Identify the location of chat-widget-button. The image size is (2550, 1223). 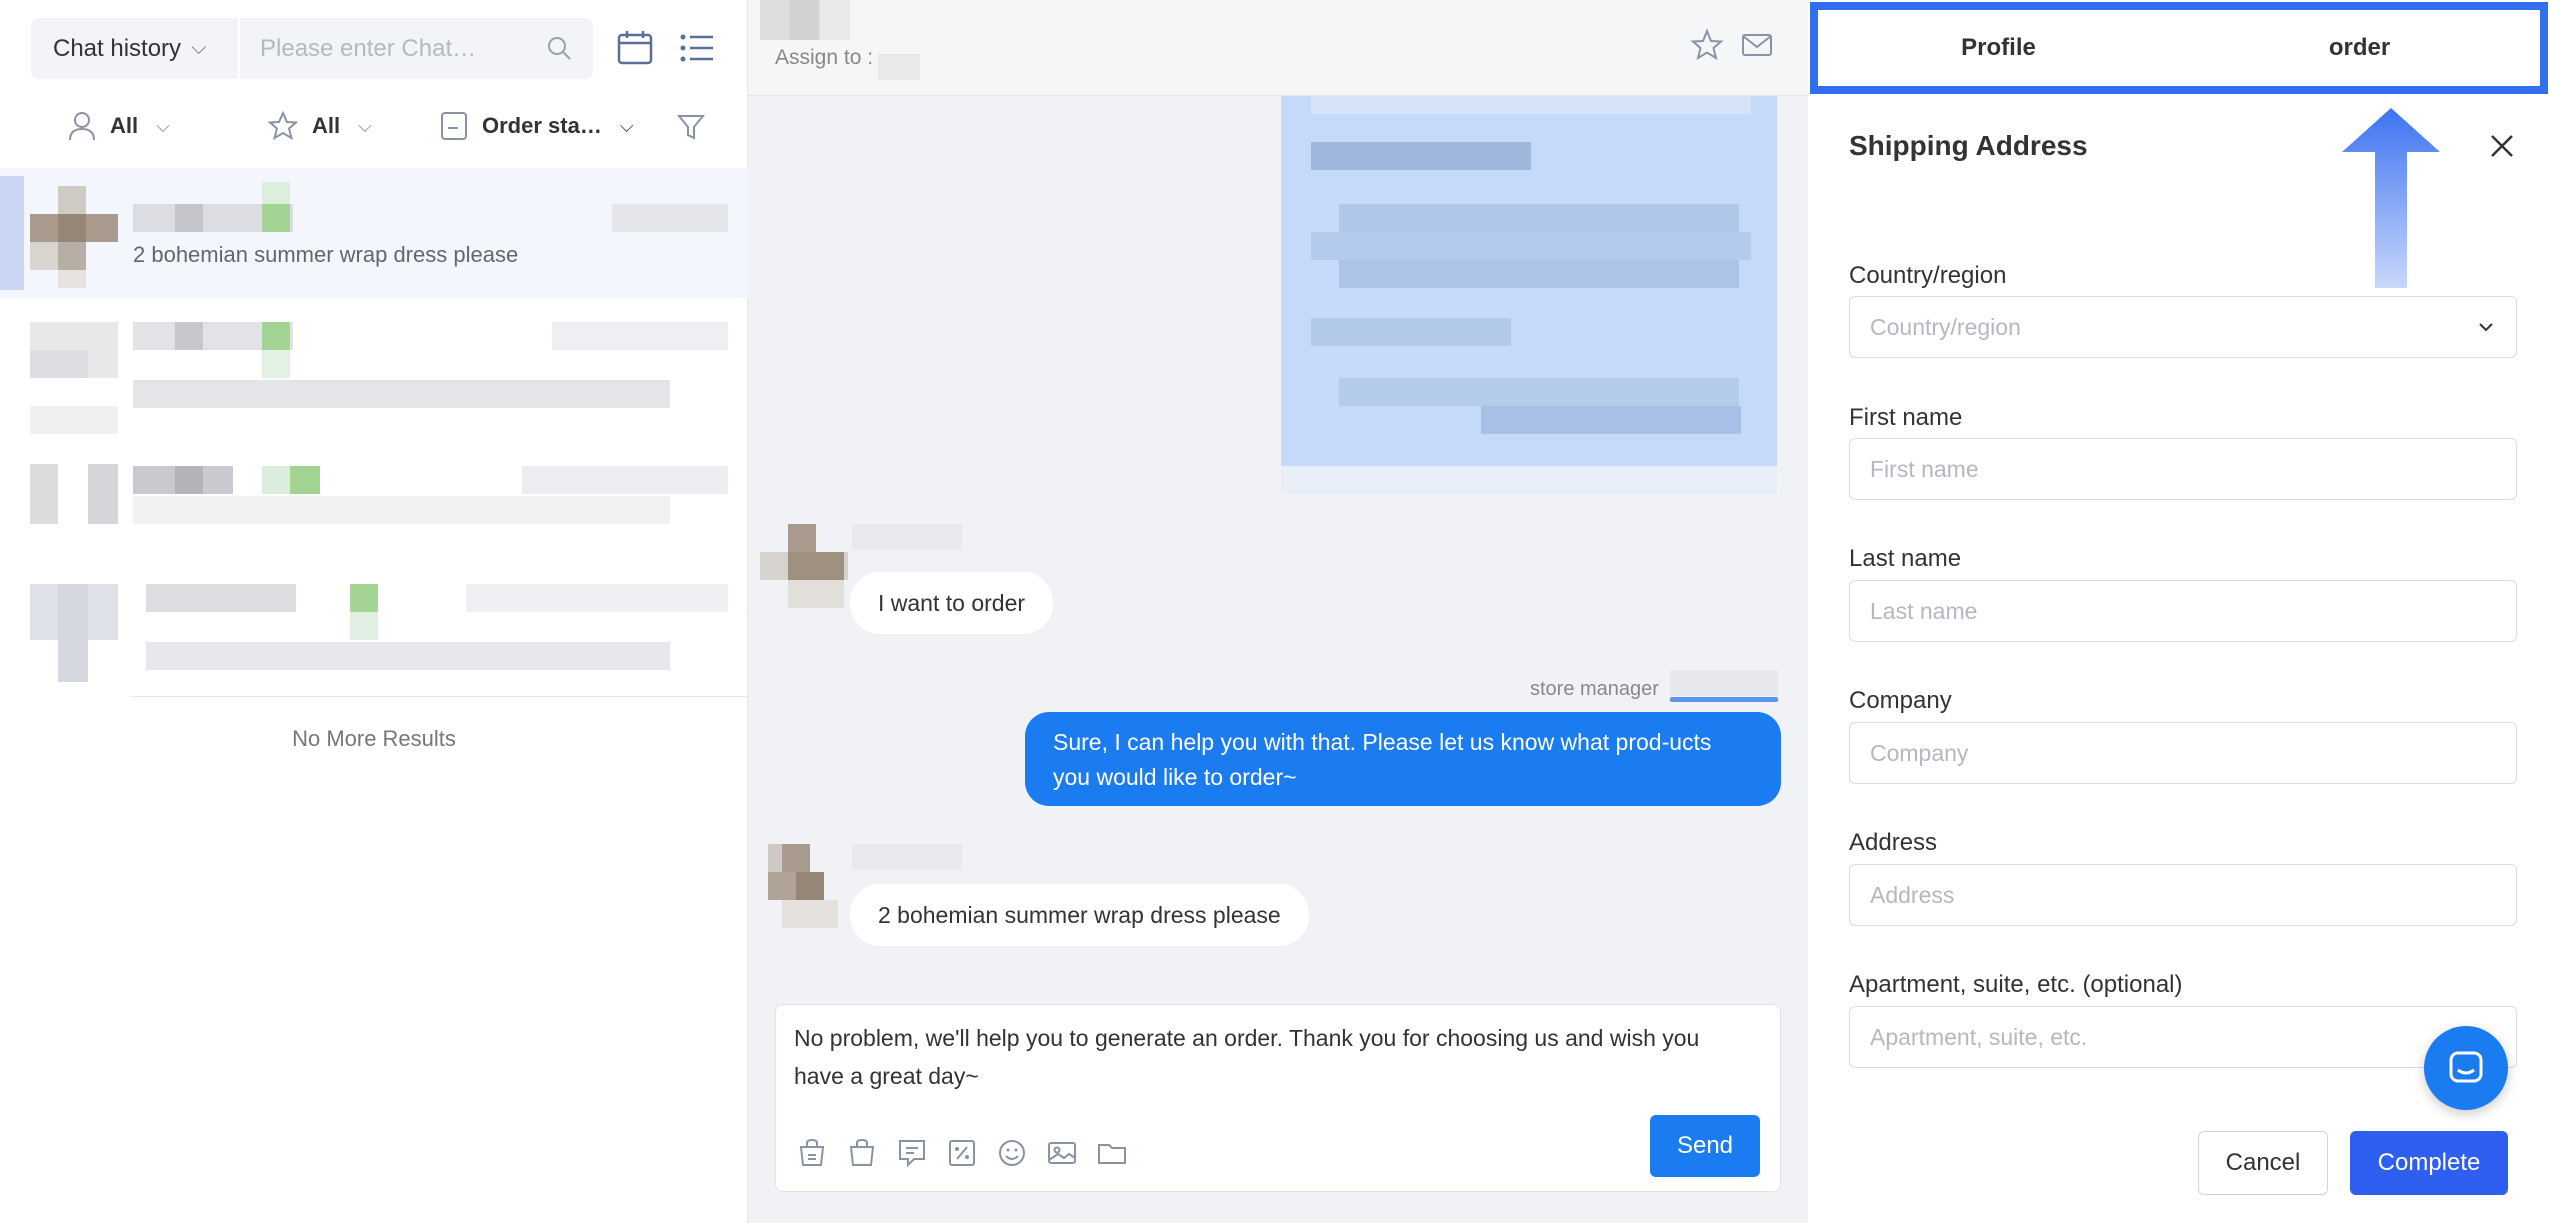
(2466, 1068).